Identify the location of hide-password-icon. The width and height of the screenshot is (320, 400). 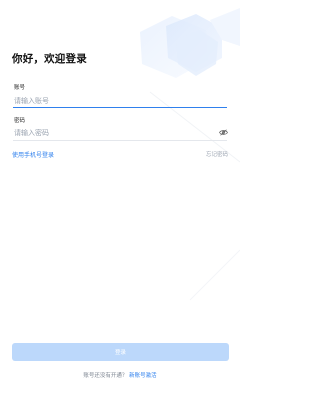
(223, 132).